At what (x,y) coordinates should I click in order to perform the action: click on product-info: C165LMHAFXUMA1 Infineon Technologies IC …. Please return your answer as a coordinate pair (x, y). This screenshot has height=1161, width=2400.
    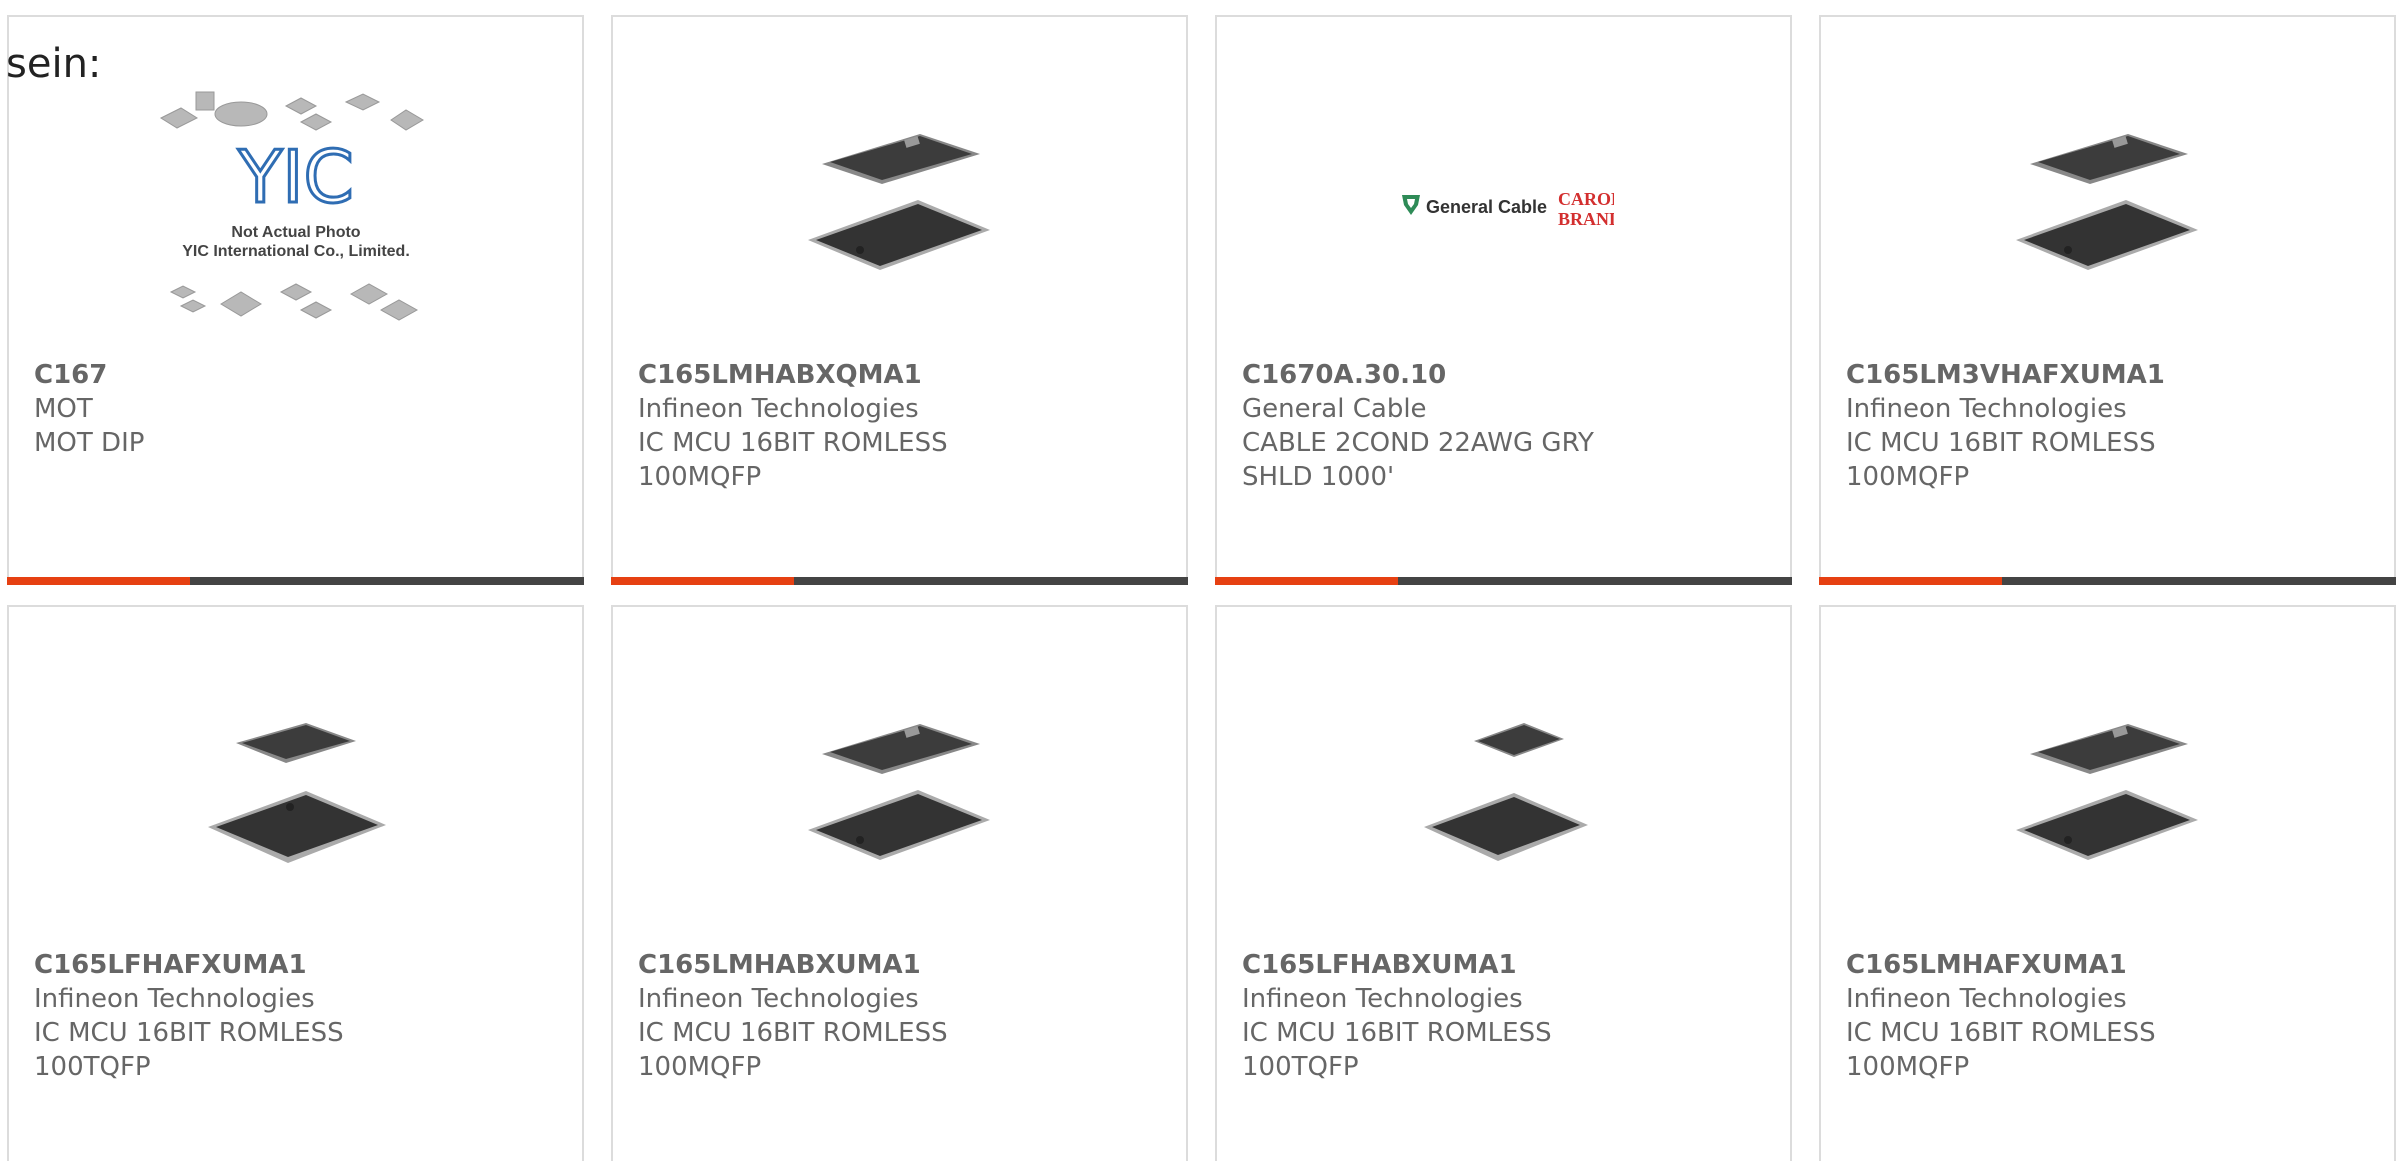
    Looking at the image, I should click on (2056, 1016).